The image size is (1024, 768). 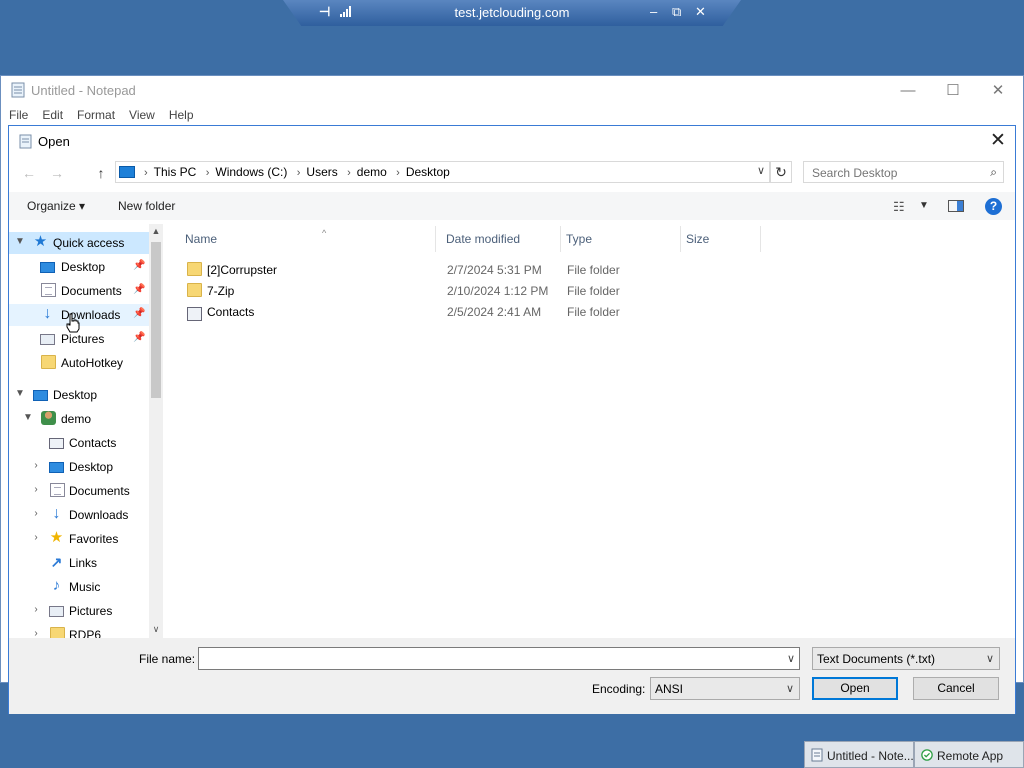 I want to click on scroll-up-icon: ▲, so click(x=156, y=231).